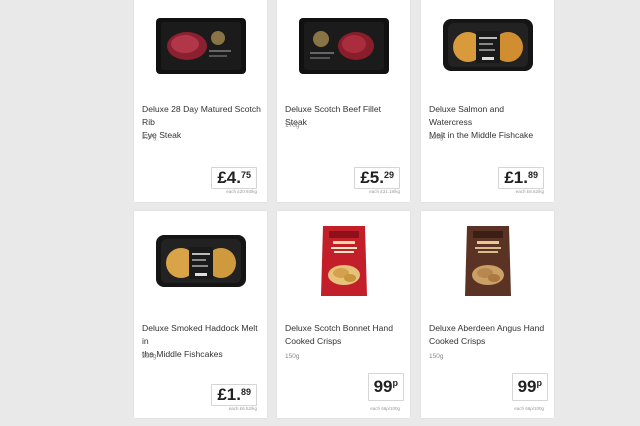  What do you see at coordinates (488, 335) in the screenshot?
I see `product-name: Deluxe Aberdeen Angus Hand Cooked Crisps` at bounding box center [488, 335].